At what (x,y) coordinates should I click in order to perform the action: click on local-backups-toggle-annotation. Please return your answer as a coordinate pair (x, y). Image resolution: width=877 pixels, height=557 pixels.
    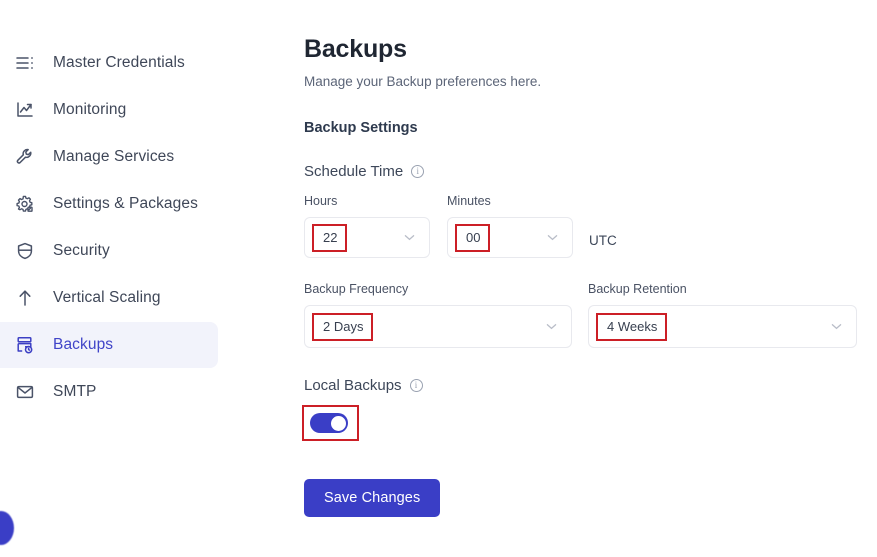
    Looking at the image, I should click on (330, 423).